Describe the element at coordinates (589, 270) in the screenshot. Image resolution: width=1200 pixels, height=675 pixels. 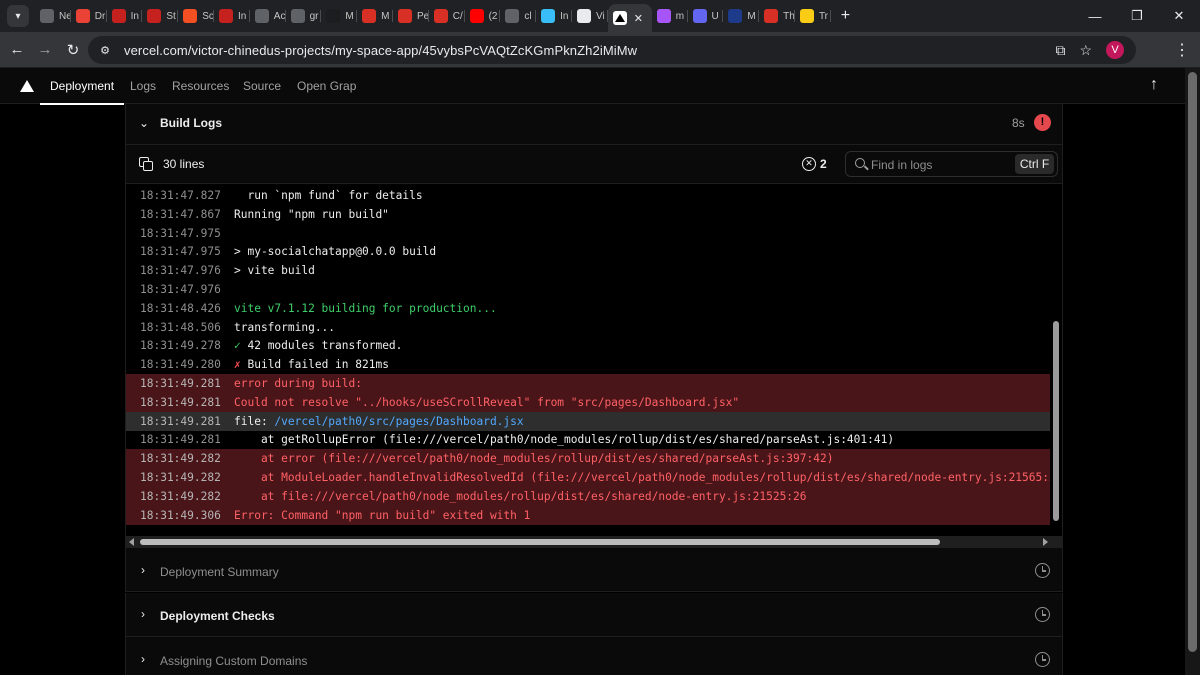
I see `log-line: 18:31:47.976 > vite build` at that location.